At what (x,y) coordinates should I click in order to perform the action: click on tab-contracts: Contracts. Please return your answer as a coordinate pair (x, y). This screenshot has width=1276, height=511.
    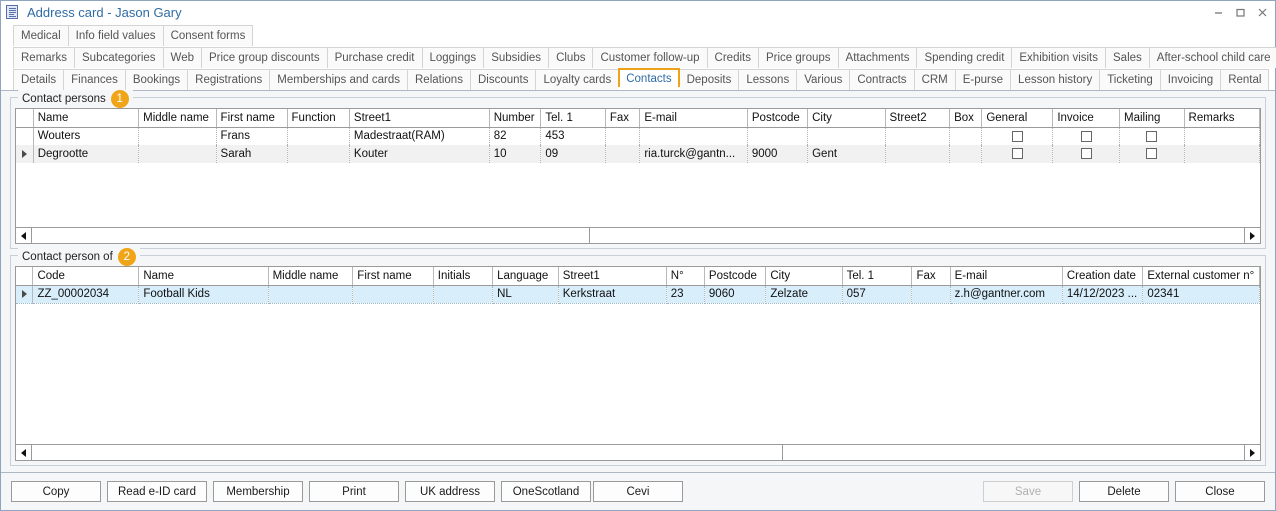
    Looking at the image, I should click on (882, 79).